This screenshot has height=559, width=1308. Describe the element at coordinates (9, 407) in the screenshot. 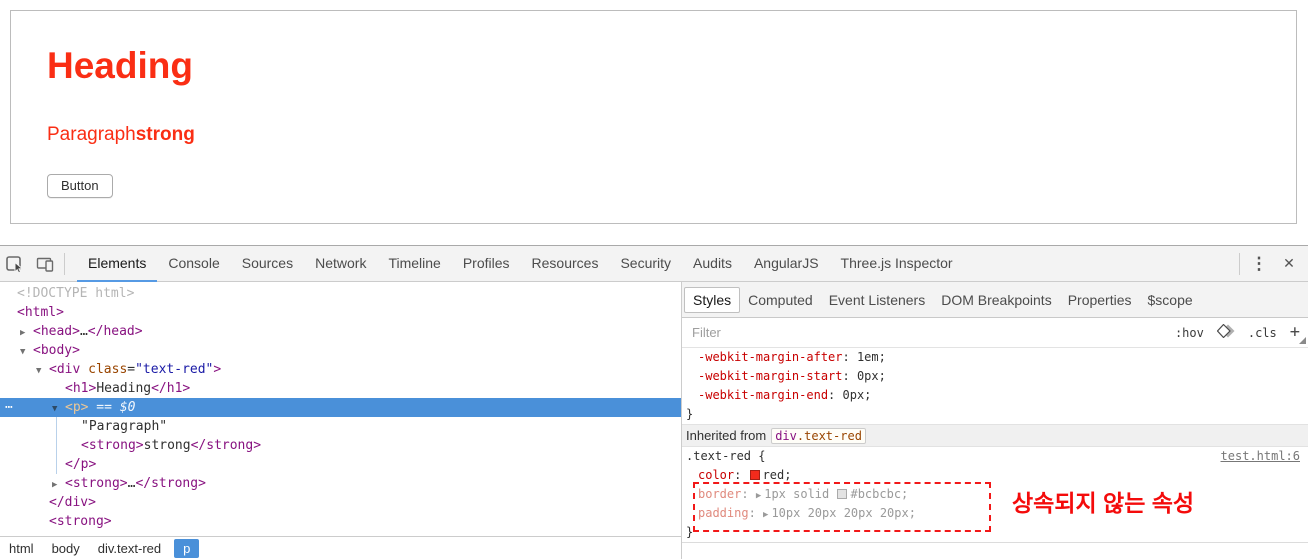

I see `more-actions-icon: ⋯` at that location.